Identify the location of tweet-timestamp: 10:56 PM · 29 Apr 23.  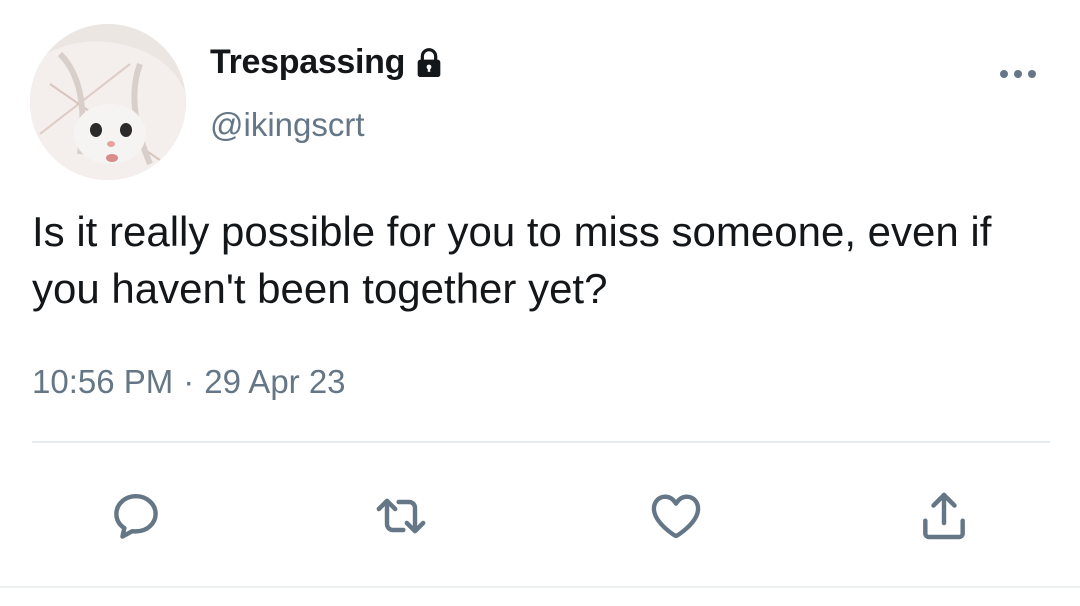
(189, 382).